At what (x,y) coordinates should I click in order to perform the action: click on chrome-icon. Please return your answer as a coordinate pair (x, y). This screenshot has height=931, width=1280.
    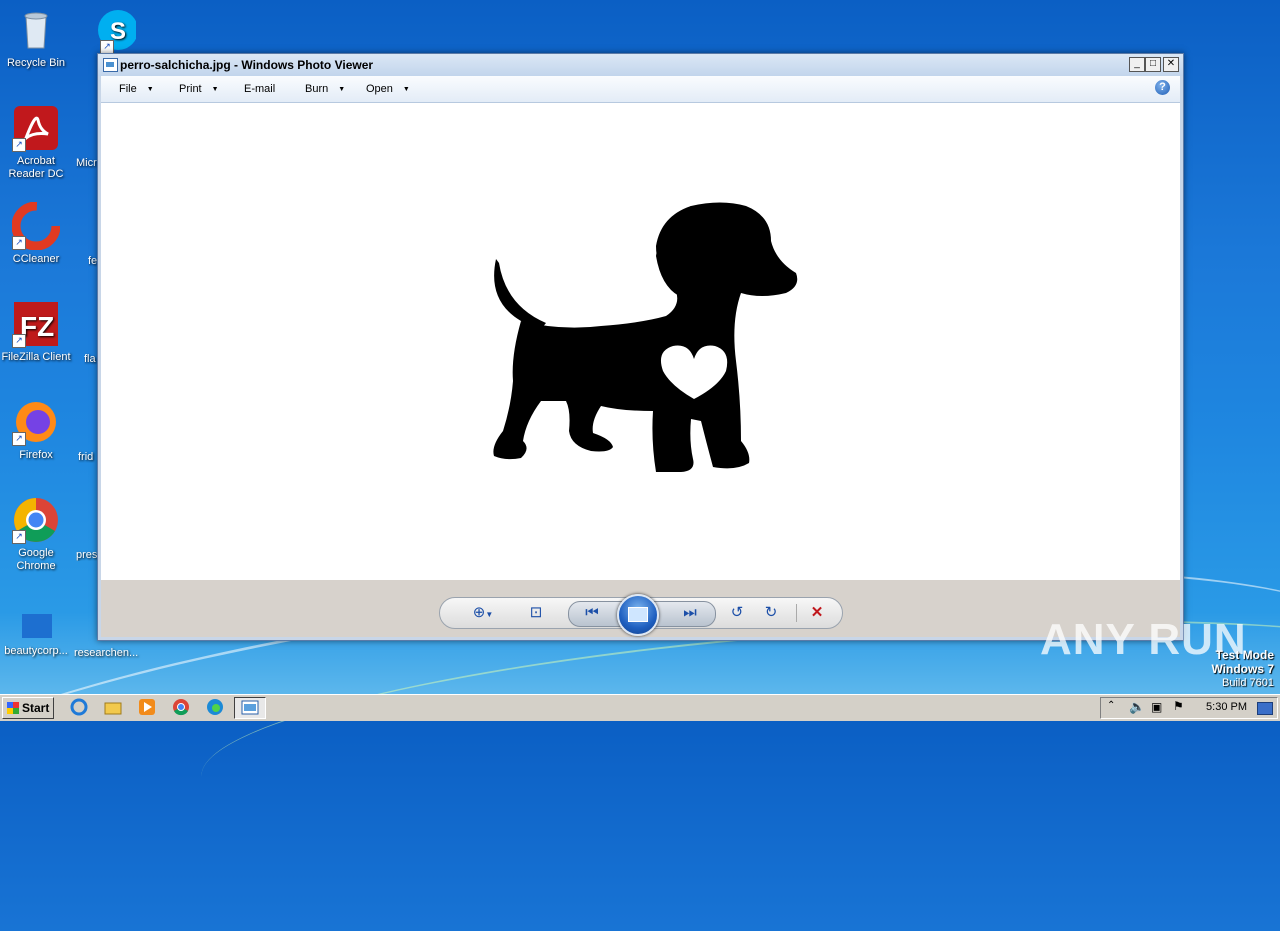
    Looking at the image, I should click on (181, 707).